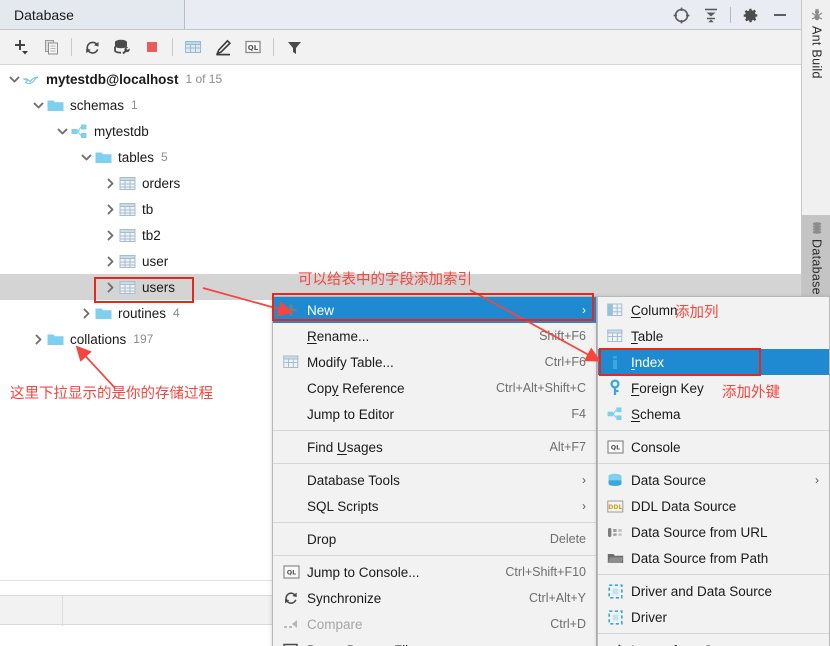  I want to click on data-source-properties-button, so click(122, 47).